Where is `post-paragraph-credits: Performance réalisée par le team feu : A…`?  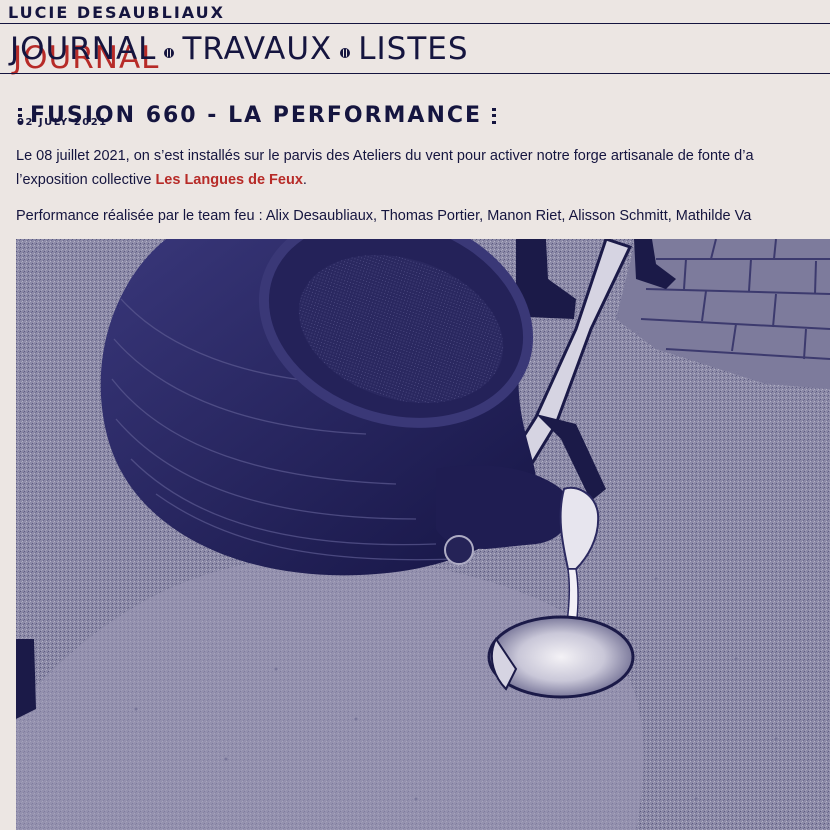 post-paragraph-credits: Performance réalisée par le team feu : A… is located at coordinates (384, 216).